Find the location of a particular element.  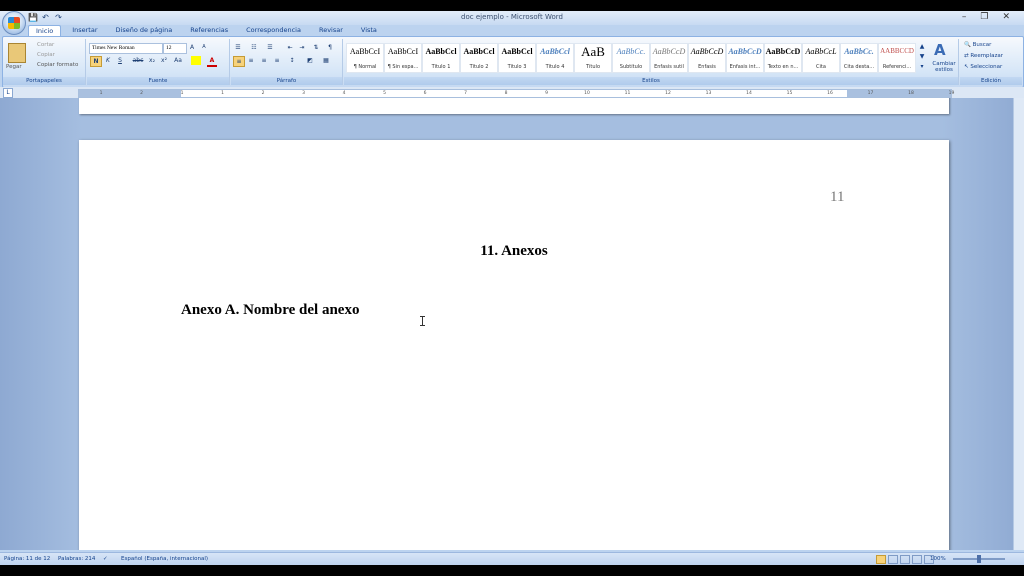

close-button: ✕ is located at coordinates (1006, 17).